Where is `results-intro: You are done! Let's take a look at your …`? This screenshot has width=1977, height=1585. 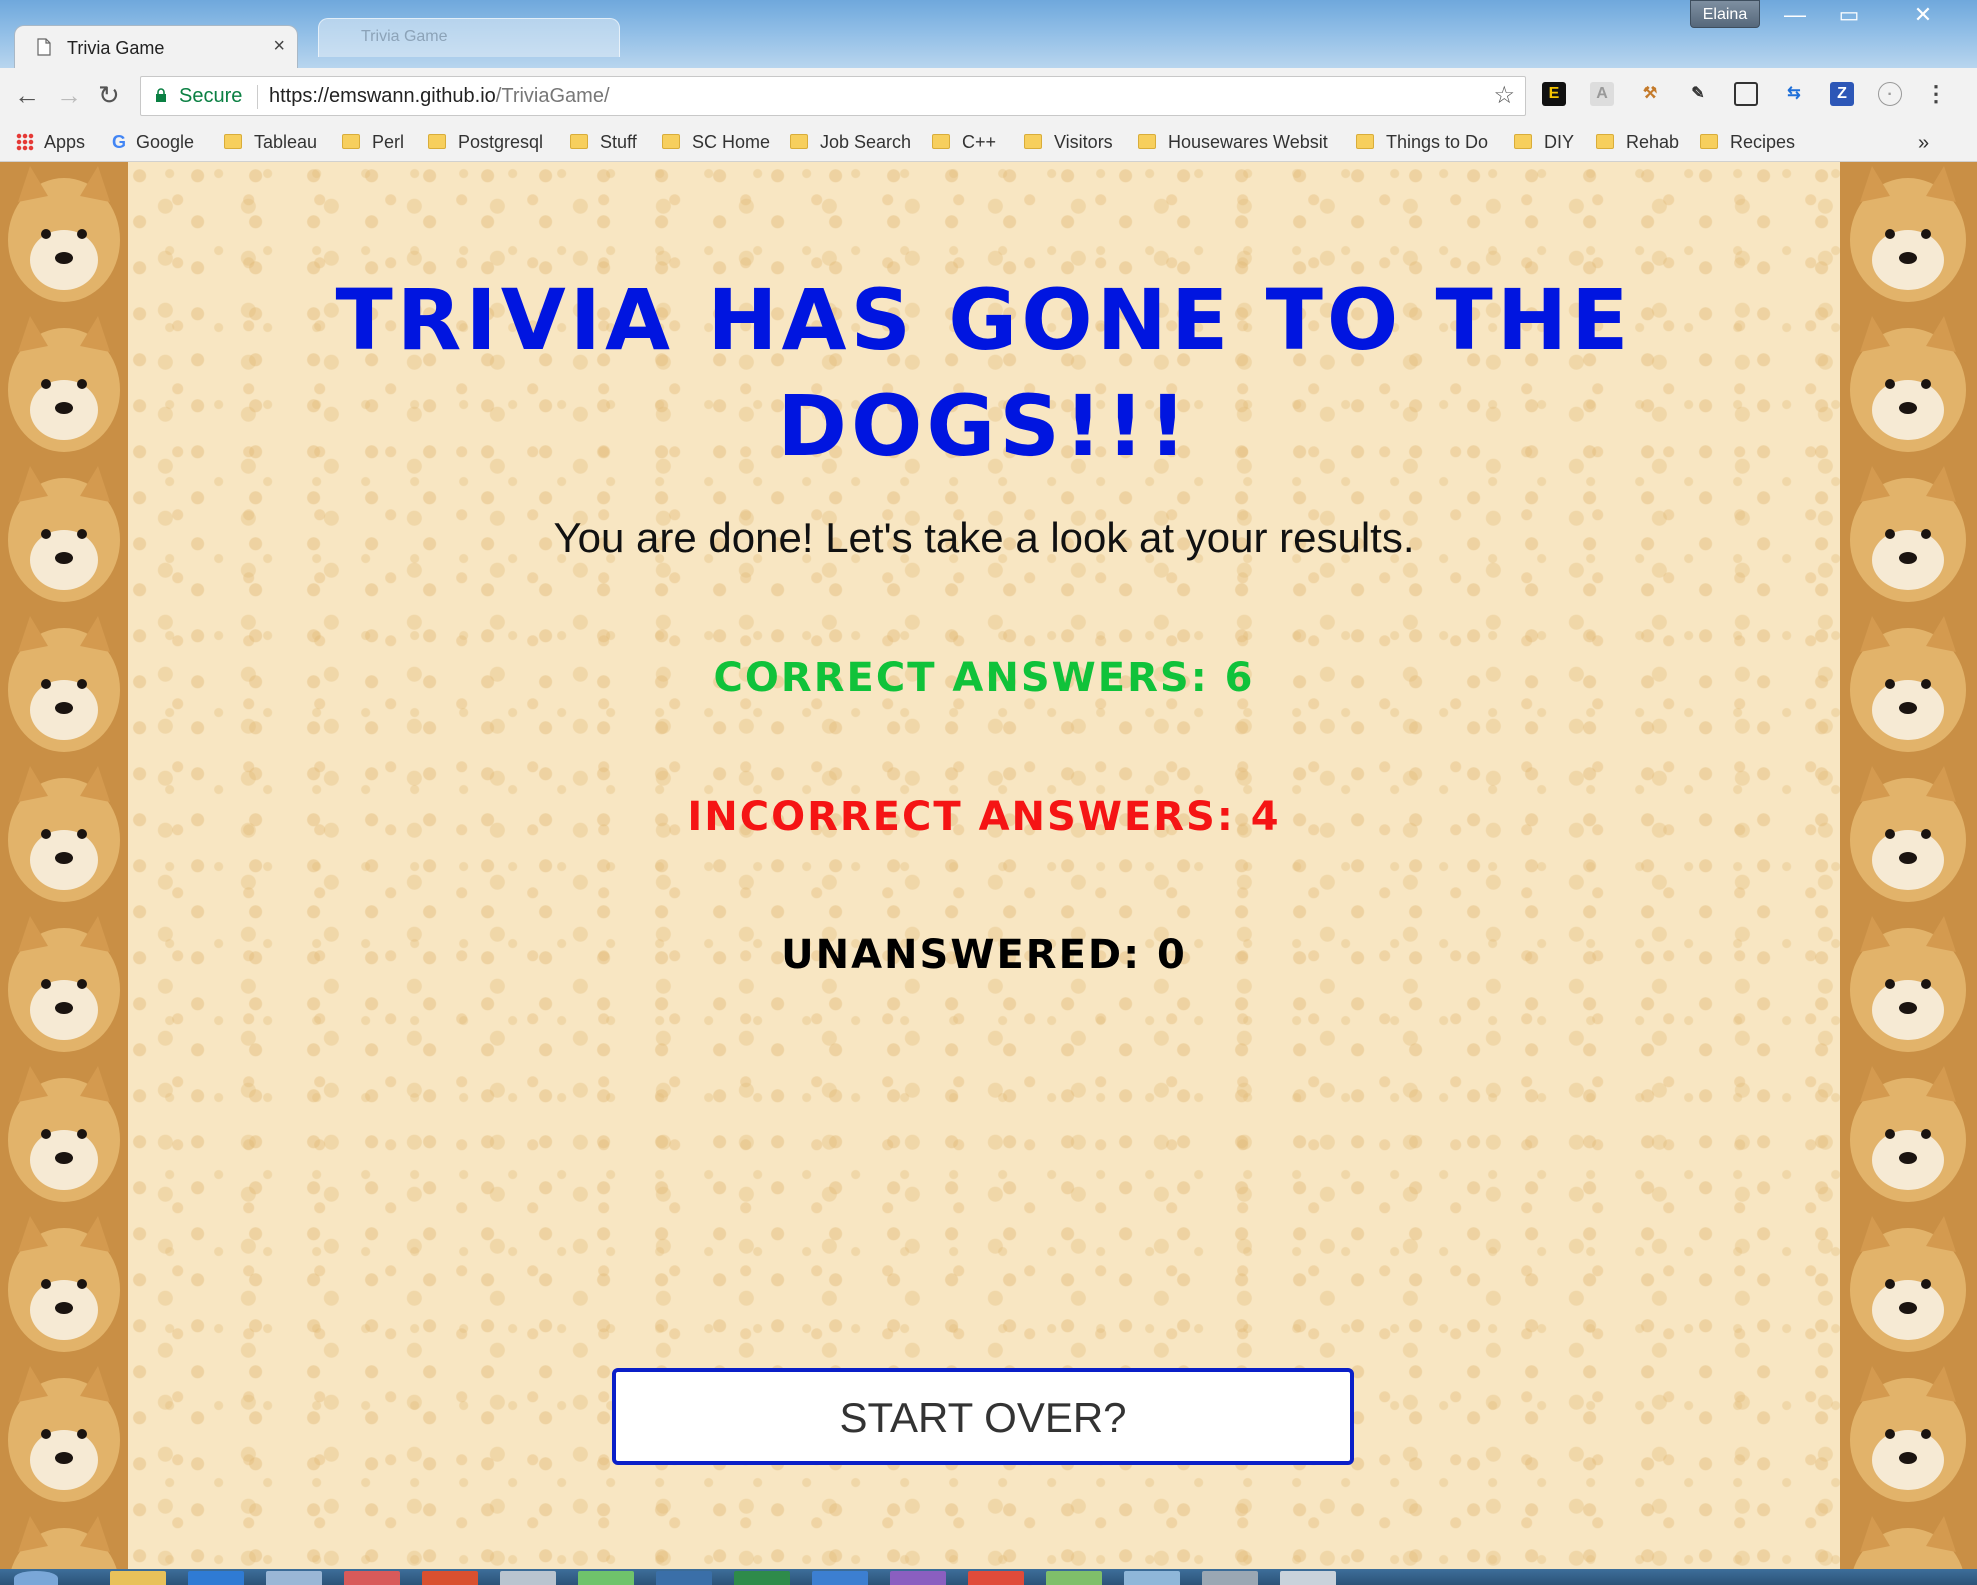 results-intro: You are done! Let's take a look at your … is located at coordinates (984, 537).